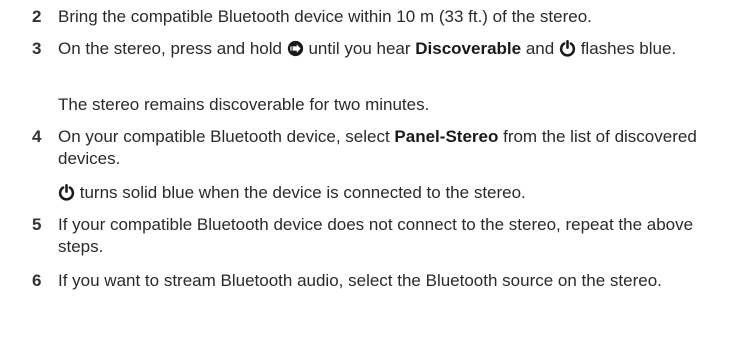 The image size is (737, 342). Describe the element at coordinates (37, 224) in the screenshot. I see `step-number: 5` at that location.